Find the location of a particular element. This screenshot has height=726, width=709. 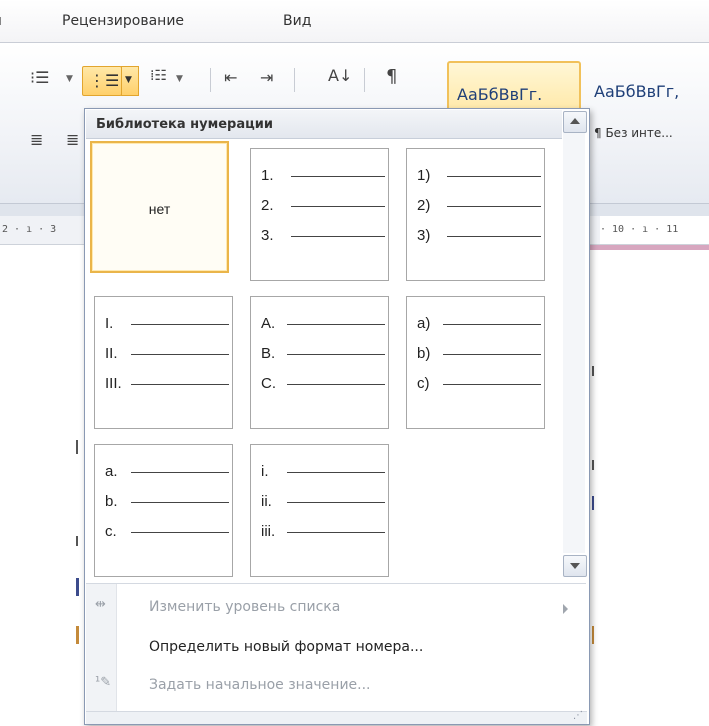

numbering-tile-roman-lower: i. ii. iii. is located at coordinates (319, 510).